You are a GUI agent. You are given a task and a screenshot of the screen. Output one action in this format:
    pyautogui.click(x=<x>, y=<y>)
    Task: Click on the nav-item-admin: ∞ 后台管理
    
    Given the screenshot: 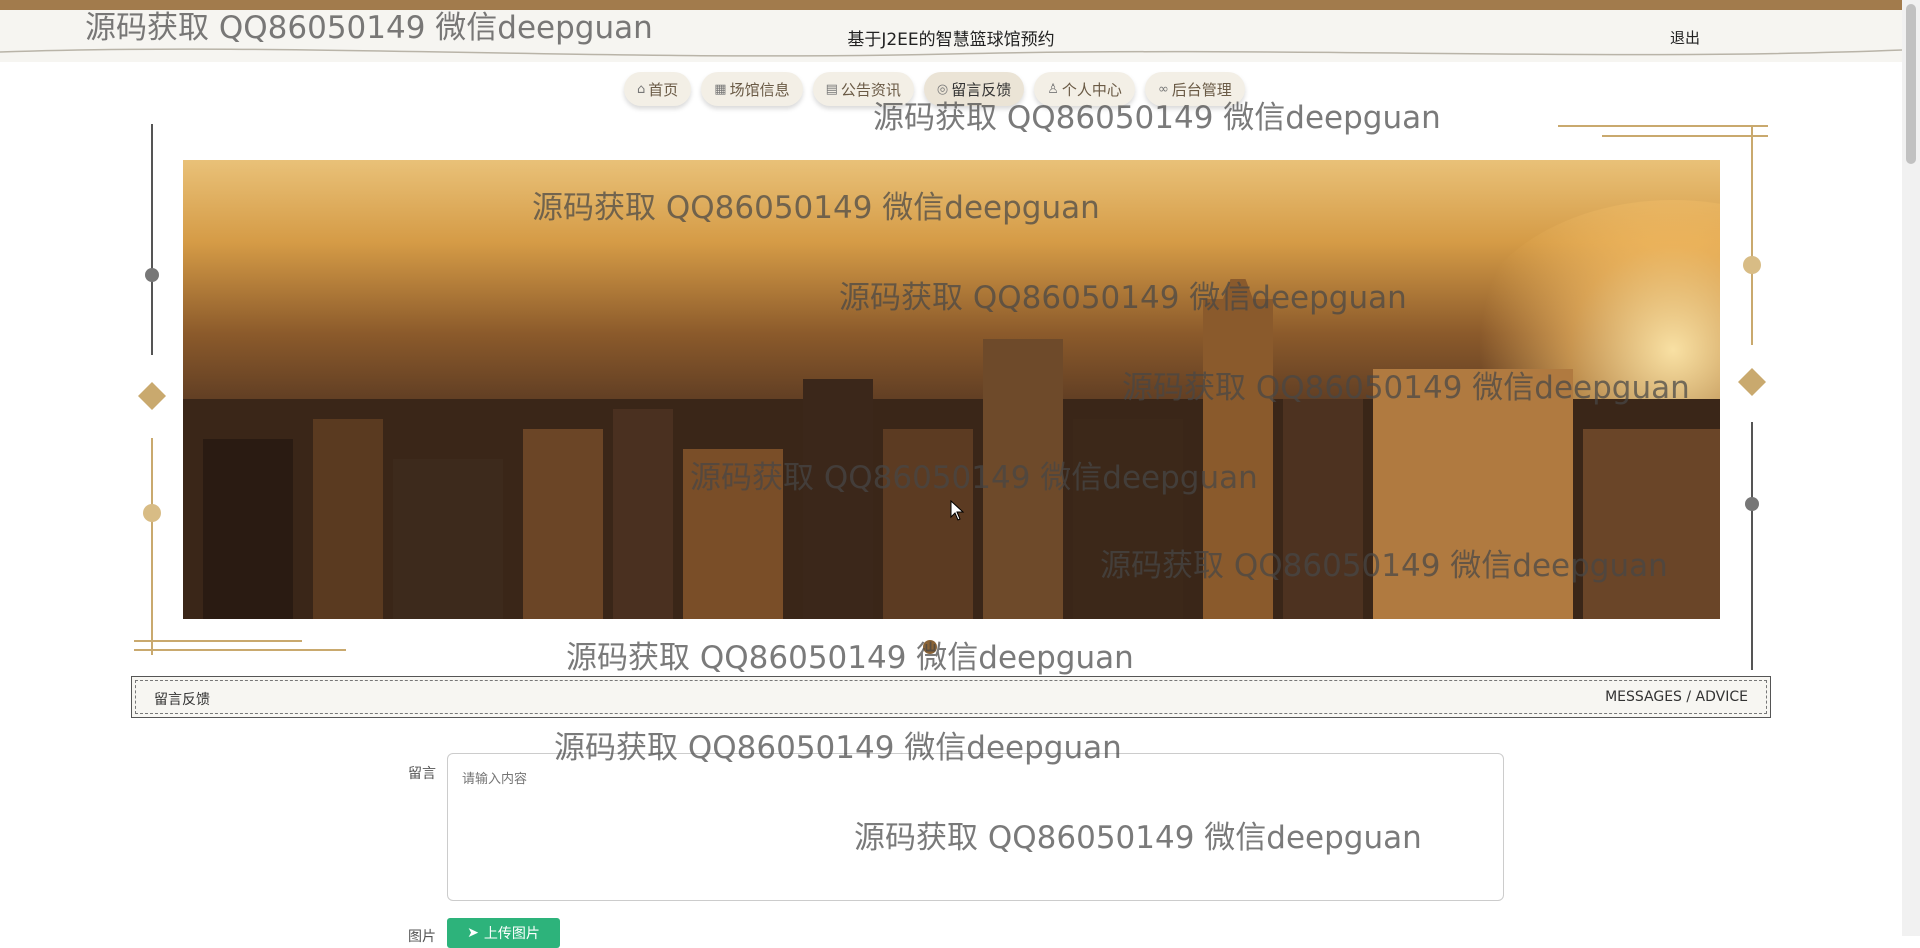 What is the action you would take?
    pyautogui.click(x=1194, y=89)
    